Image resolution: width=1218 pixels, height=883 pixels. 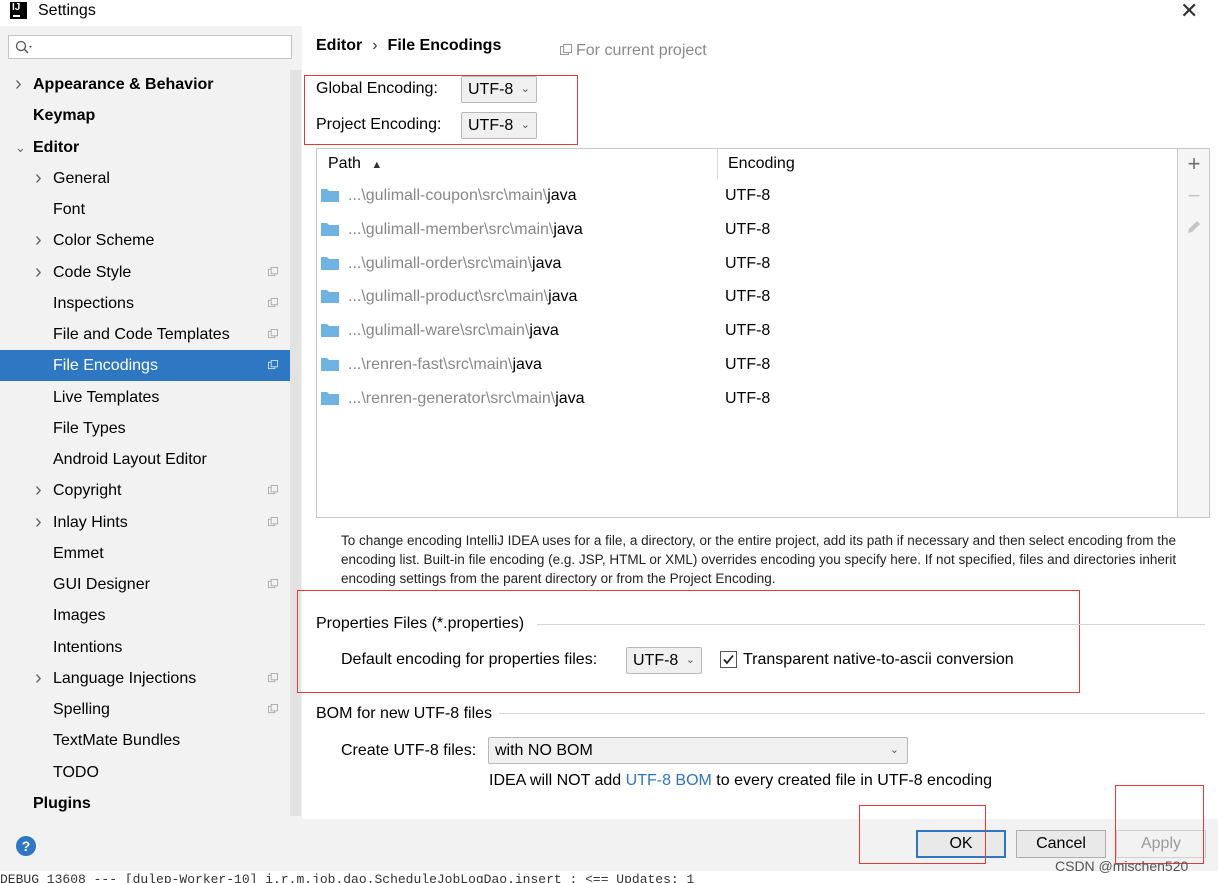 I want to click on sidebar-item-live-templates: Live Templates, so click(x=145, y=397).